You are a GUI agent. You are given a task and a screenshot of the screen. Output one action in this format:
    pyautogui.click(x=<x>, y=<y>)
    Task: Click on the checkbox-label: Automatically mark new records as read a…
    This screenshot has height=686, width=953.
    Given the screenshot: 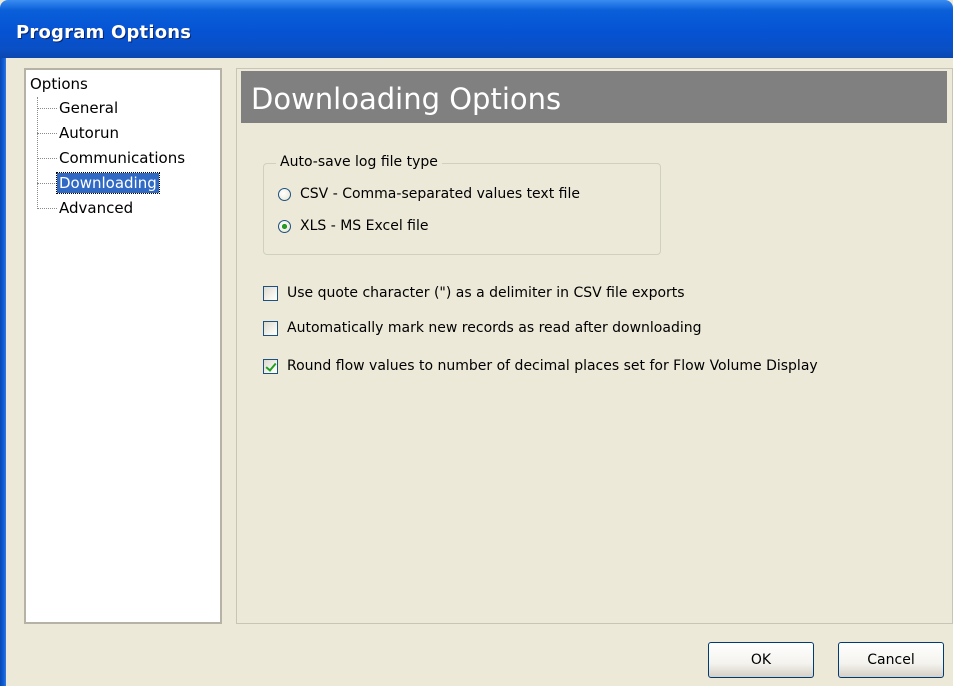 What is the action you would take?
    pyautogui.click(x=494, y=328)
    